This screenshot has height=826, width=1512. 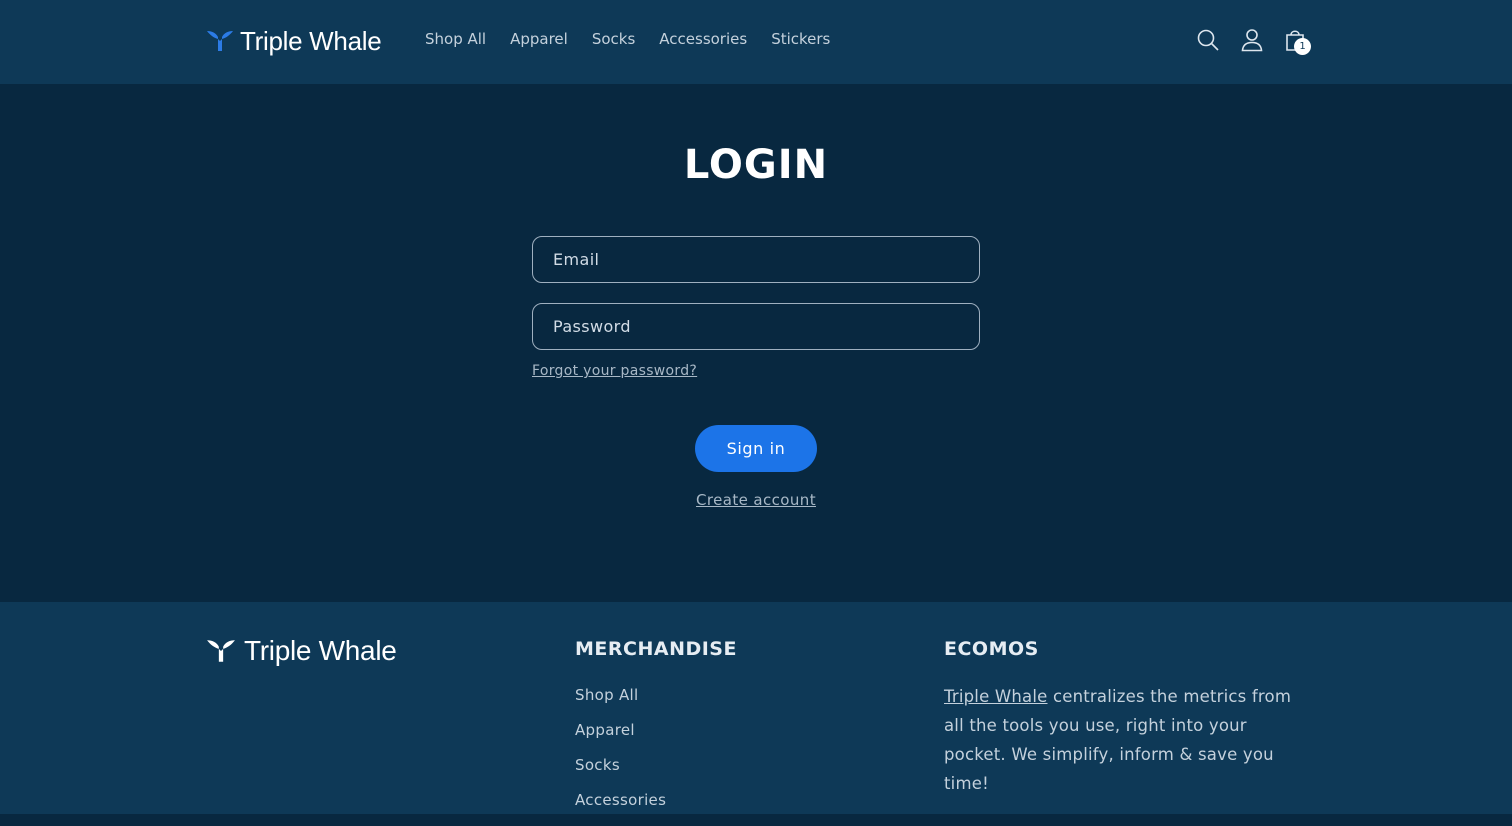 I want to click on footer-brand-logo: Triple Whale, so click(x=301, y=651).